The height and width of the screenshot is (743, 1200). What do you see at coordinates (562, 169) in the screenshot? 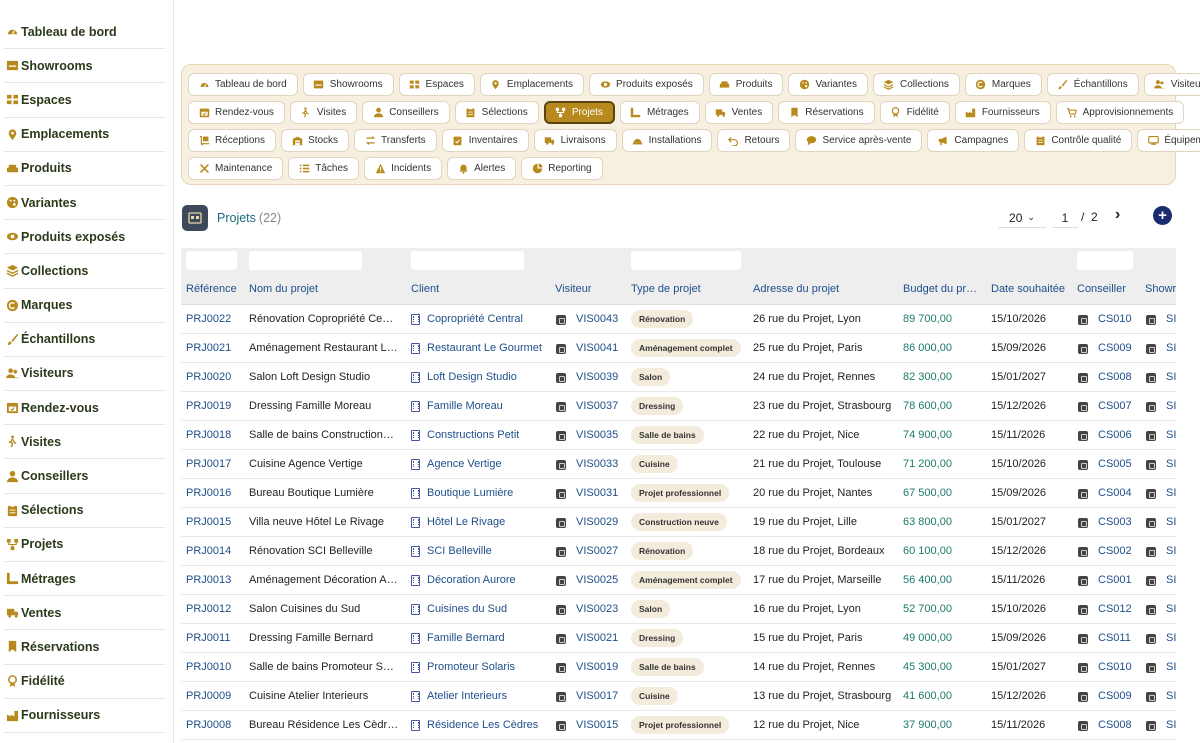
I see `module-chip-reporting: Reporting` at bounding box center [562, 169].